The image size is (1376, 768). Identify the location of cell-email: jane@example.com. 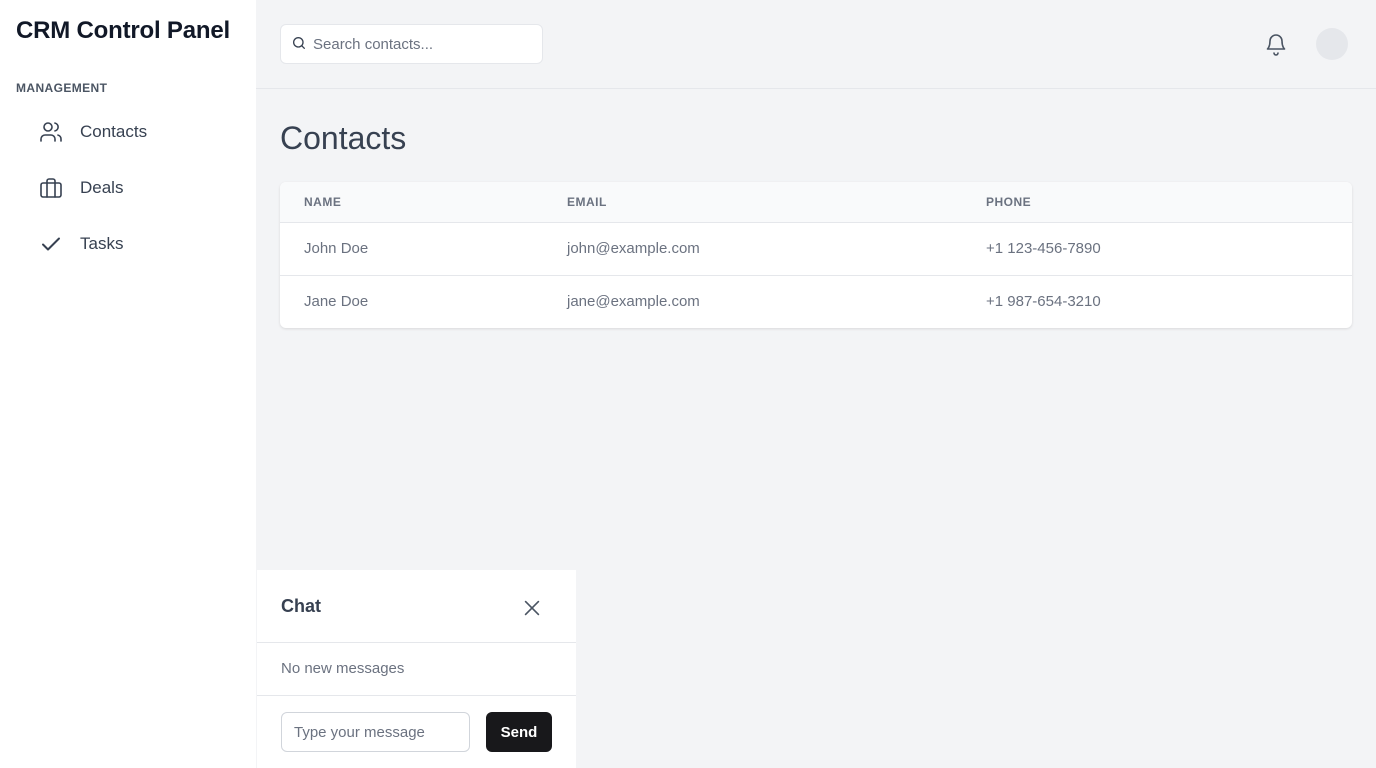
(752, 301).